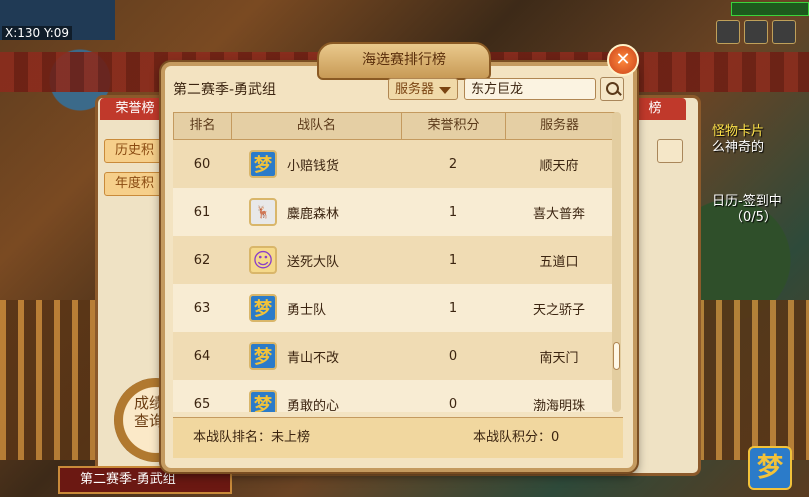  I want to click on chevron-down-icon, so click(445, 90).